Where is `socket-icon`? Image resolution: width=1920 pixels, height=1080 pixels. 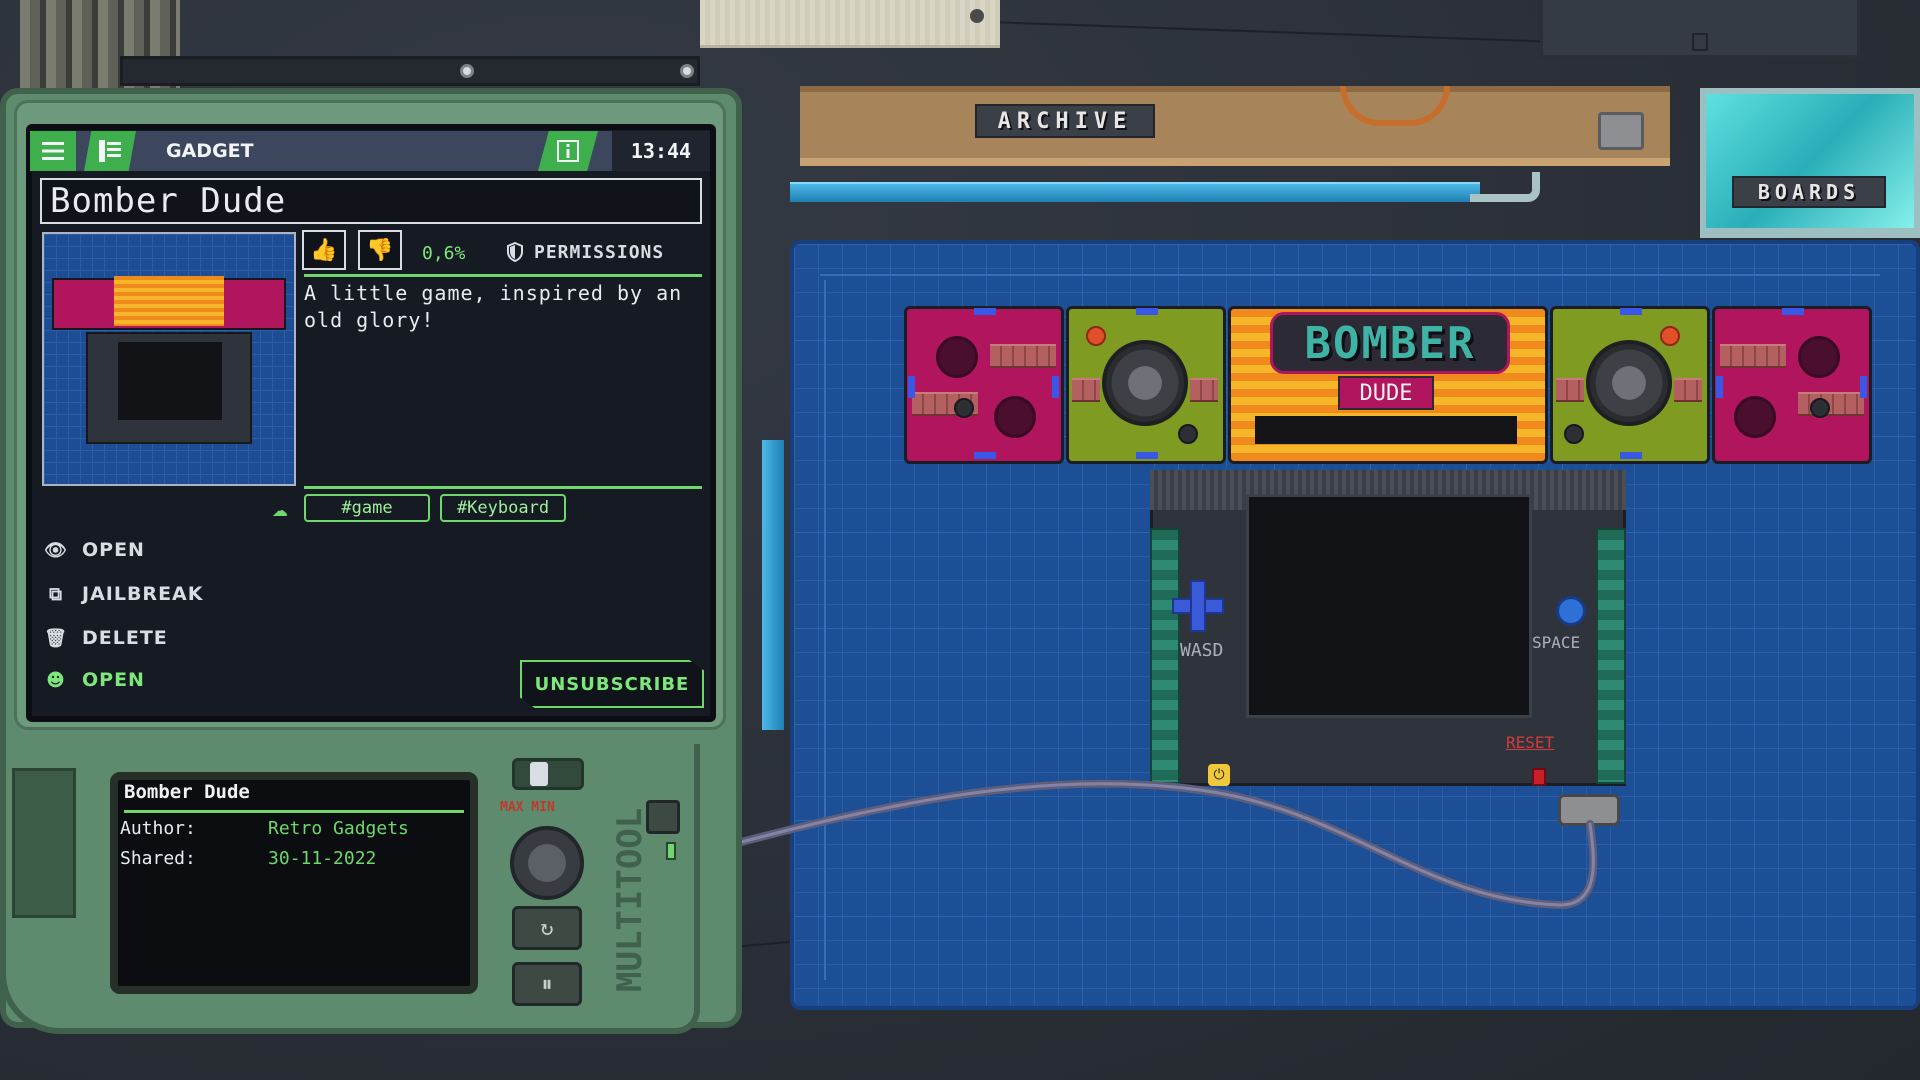 socket-icon is located at coordinates (1621, 131).